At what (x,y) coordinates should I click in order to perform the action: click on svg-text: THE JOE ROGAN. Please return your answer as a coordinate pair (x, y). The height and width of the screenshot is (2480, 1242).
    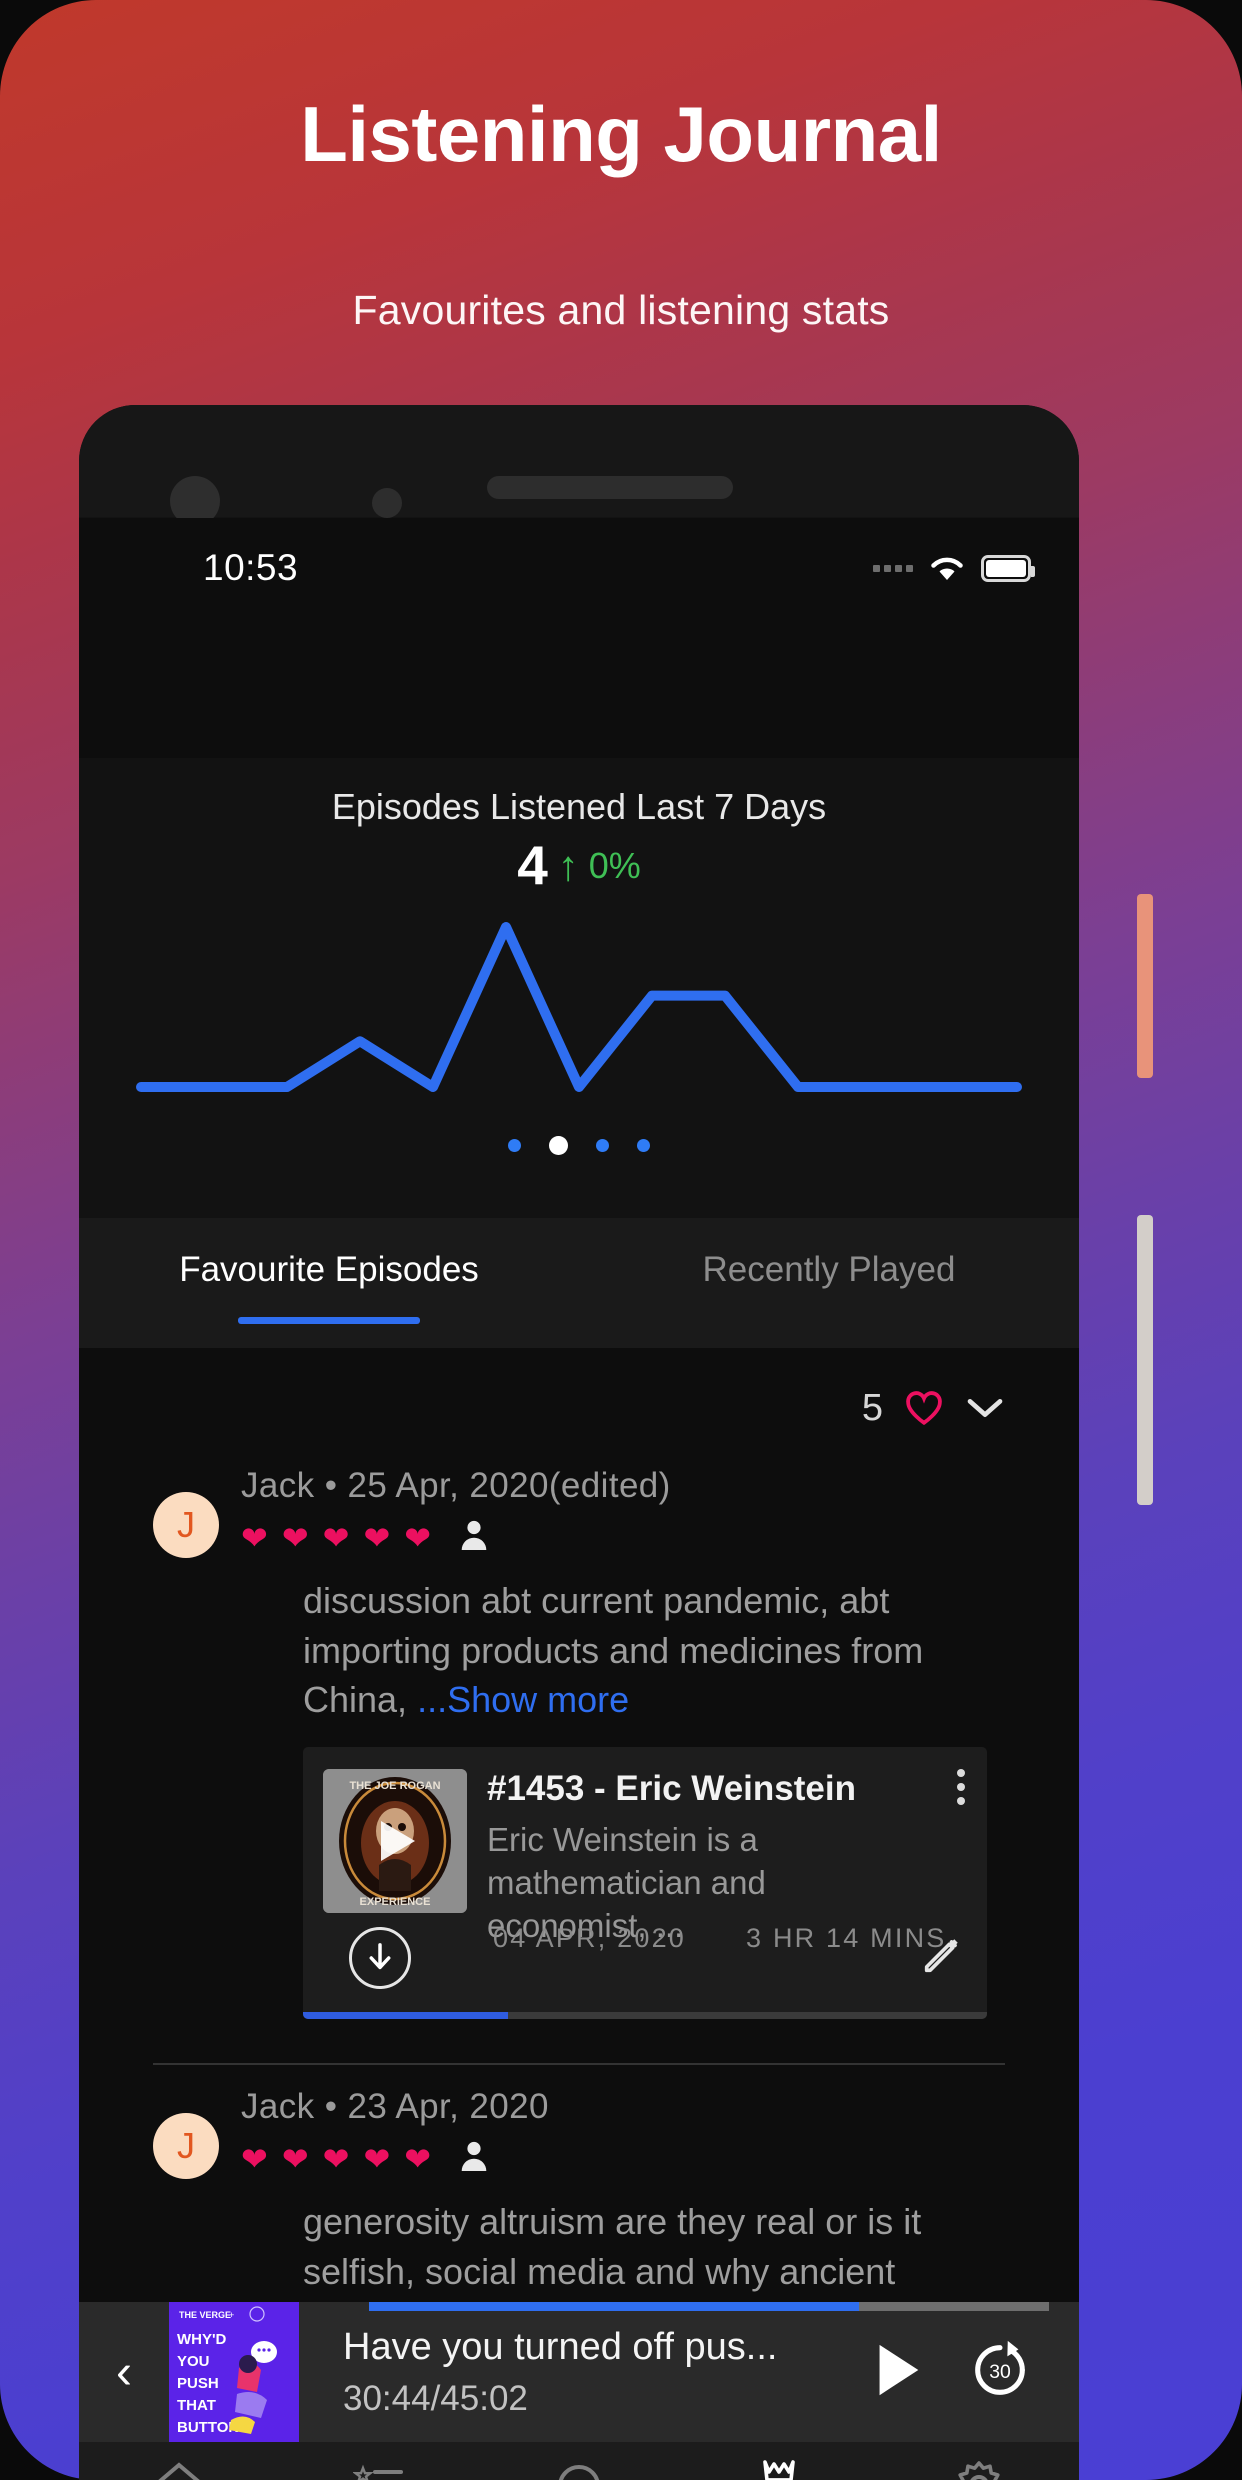
    Looking at the image, I should click on (394, 1786).